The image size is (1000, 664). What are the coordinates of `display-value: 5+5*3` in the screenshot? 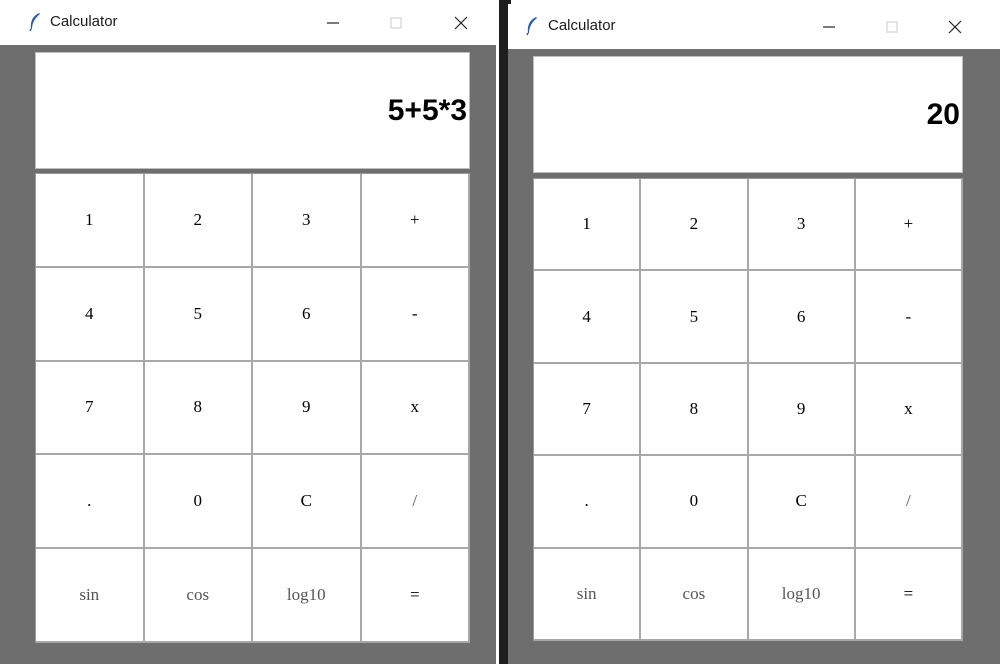 It's located at (427, 110).